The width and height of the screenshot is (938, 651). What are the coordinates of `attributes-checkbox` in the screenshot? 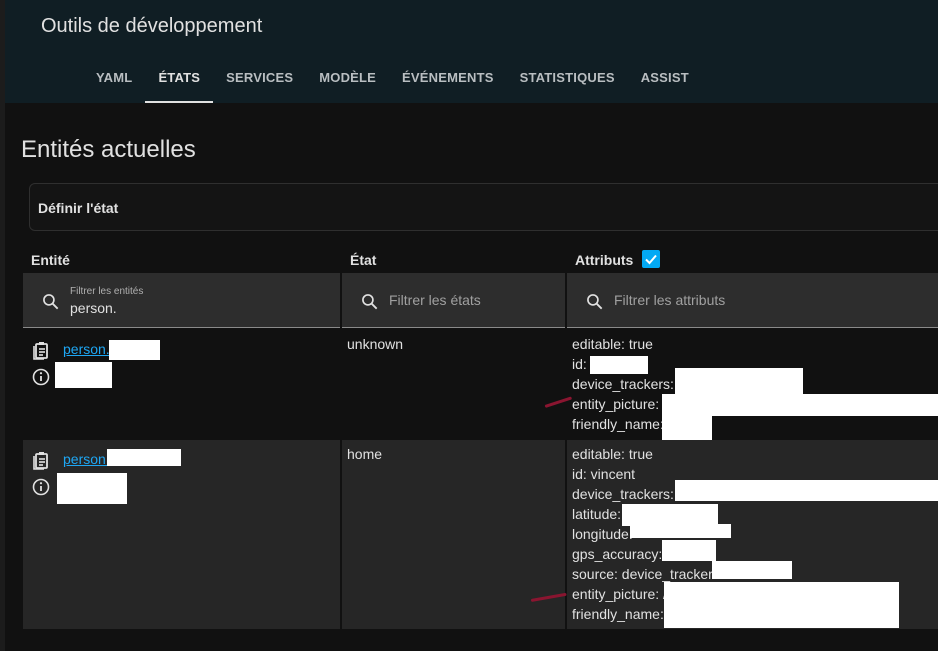 It's located at (651, 259).